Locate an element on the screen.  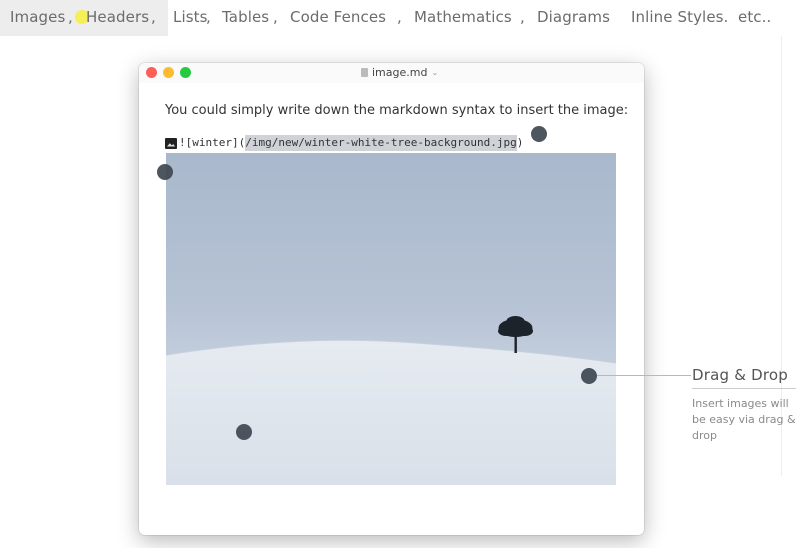
window-title-text: image.md is located at coordinates (400, 72).